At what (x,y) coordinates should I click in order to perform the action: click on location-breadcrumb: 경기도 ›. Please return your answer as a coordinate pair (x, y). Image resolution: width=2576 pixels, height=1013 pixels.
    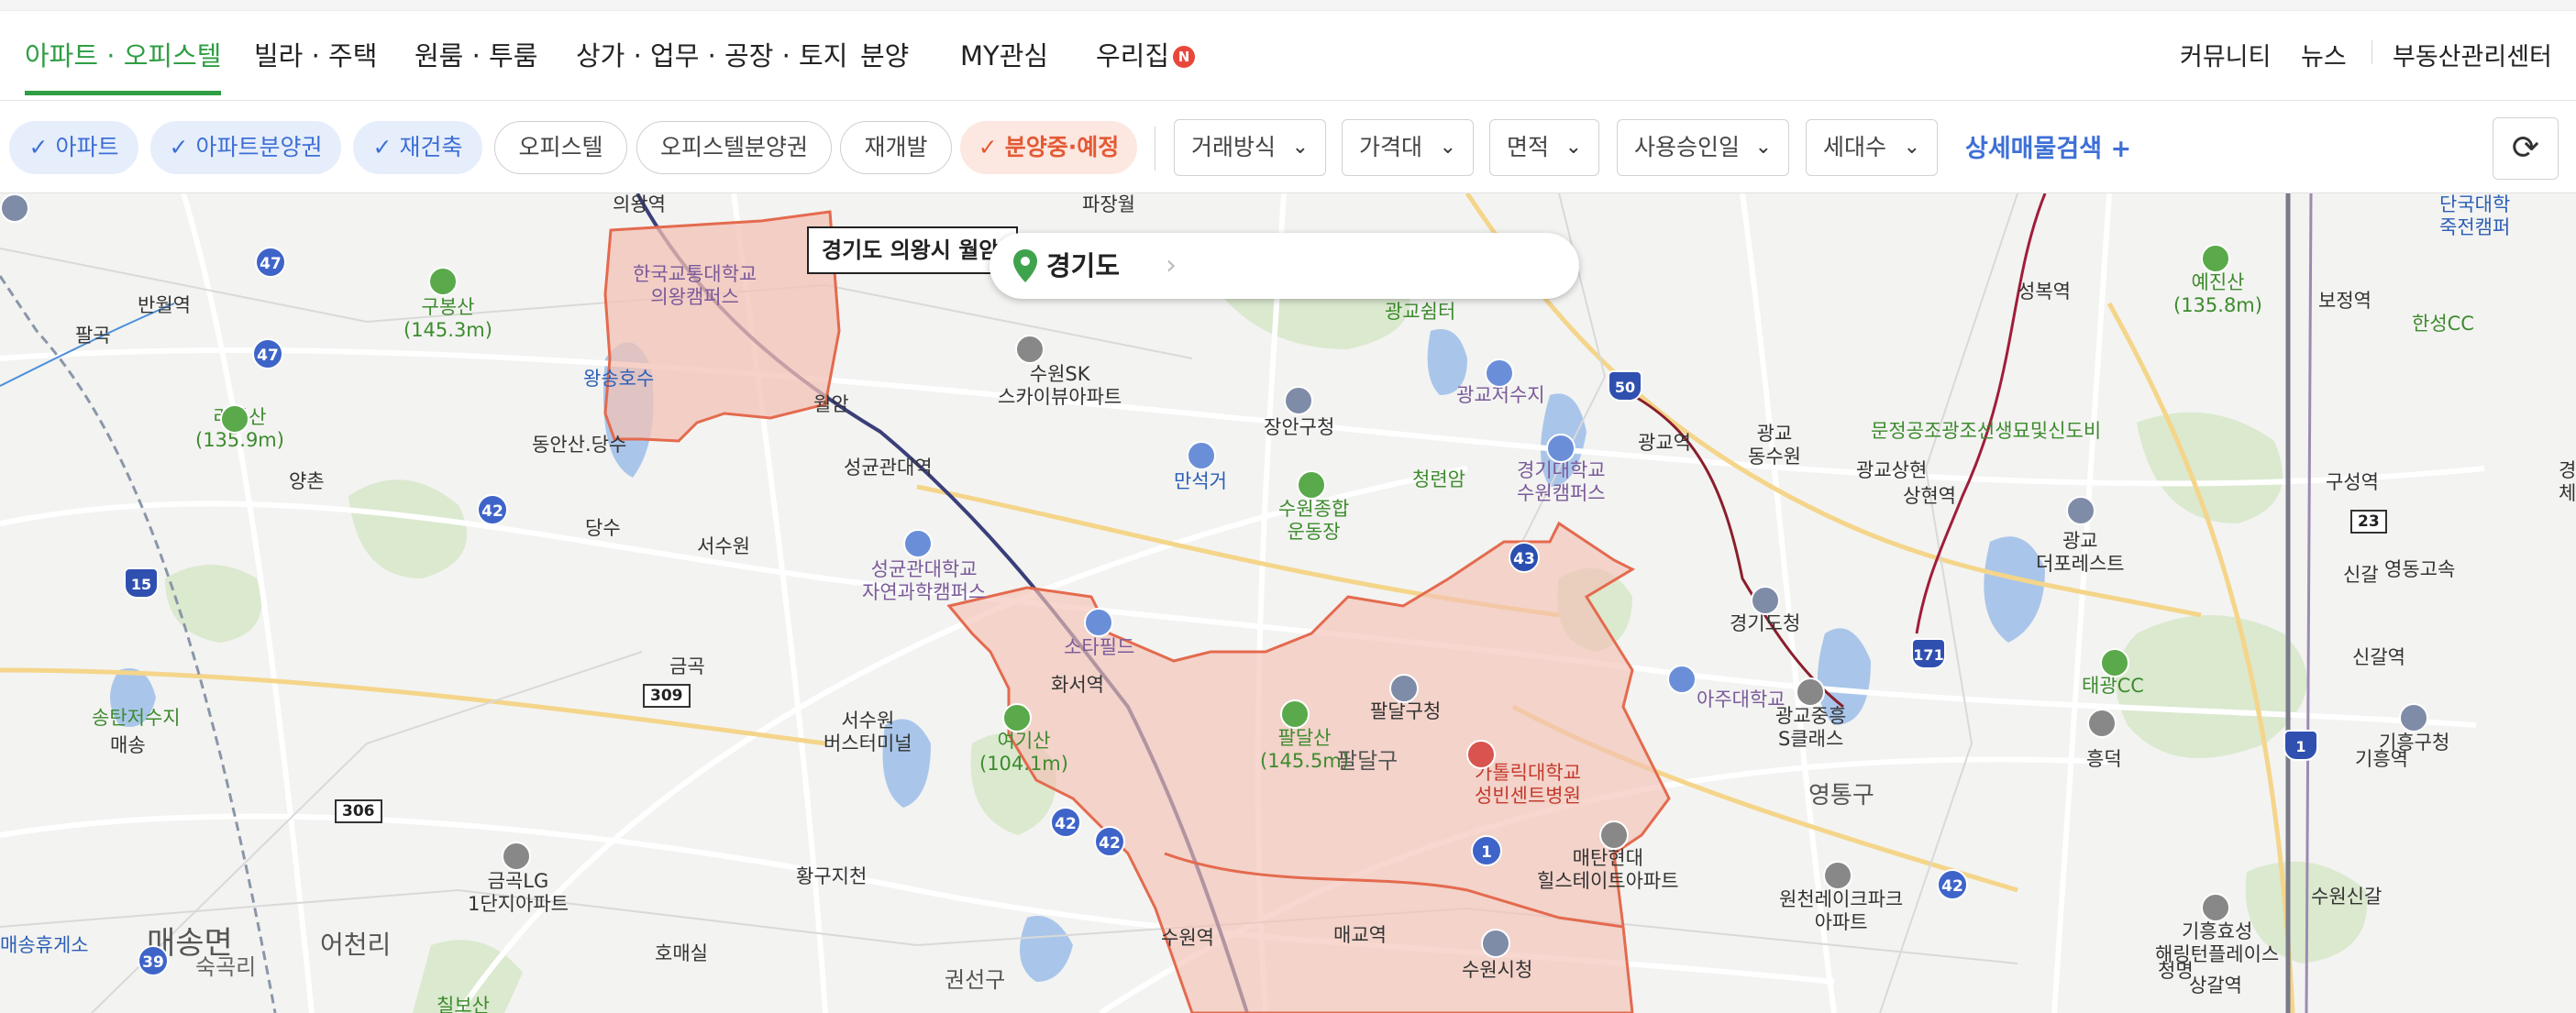
    Looking at the image, I should click on (1284, 266).